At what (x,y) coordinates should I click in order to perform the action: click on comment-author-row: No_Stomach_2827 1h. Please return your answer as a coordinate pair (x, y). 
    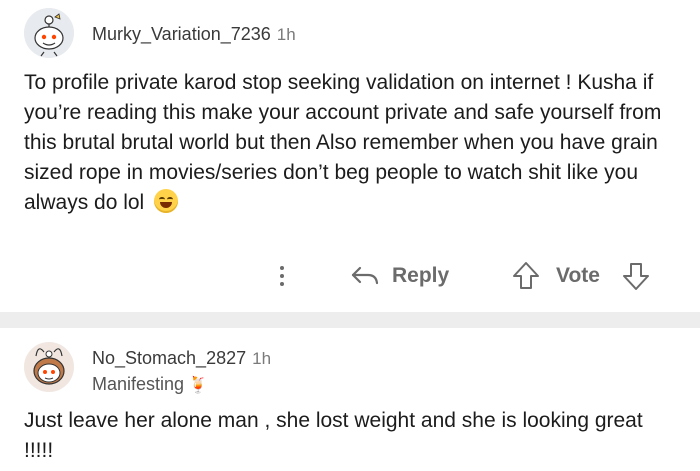
    Looking at the image, I should click on (181, 358).